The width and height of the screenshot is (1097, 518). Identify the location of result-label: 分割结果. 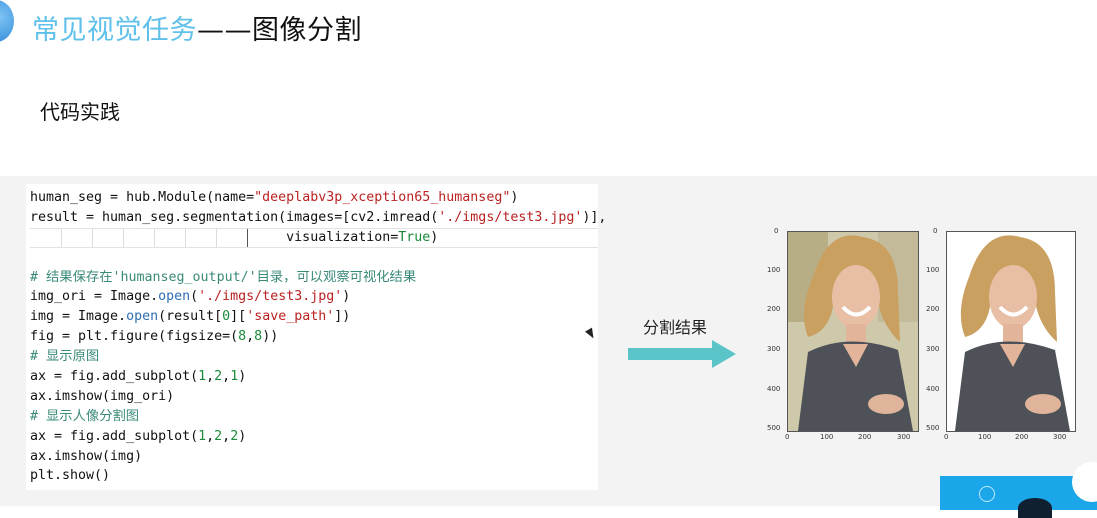
(675, 327).